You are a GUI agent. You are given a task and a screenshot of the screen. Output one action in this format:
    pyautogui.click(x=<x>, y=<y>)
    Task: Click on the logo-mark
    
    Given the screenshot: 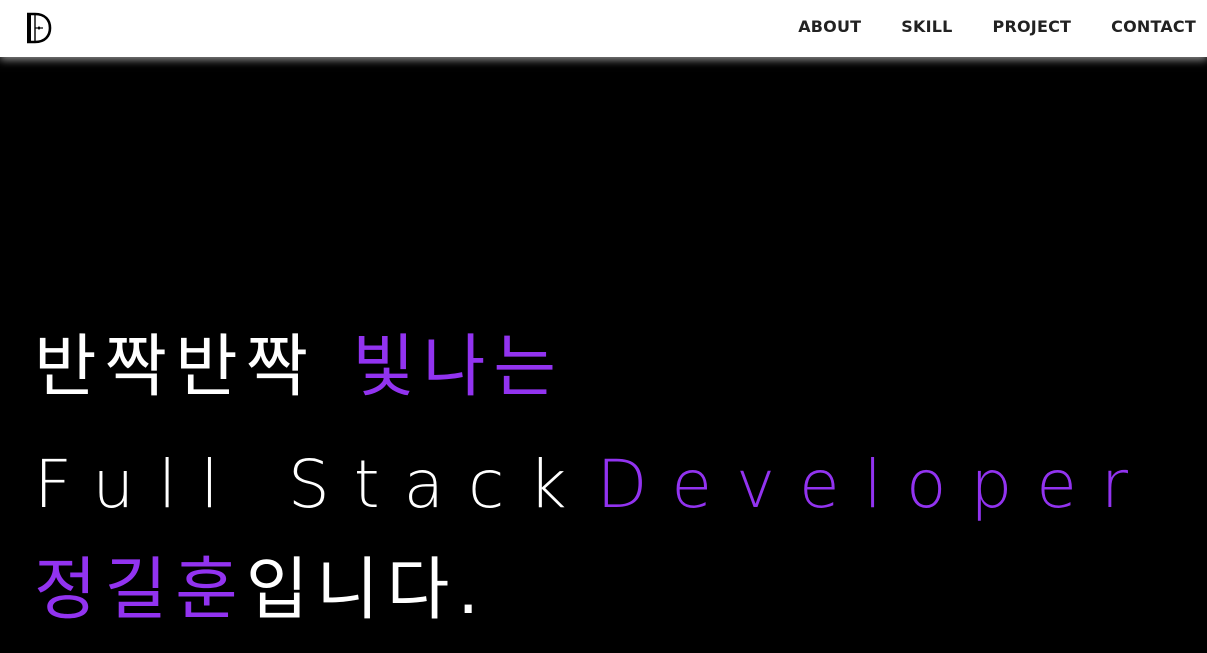 What is the action you would take?
    pyautogui.click(x=39, y=28)
    